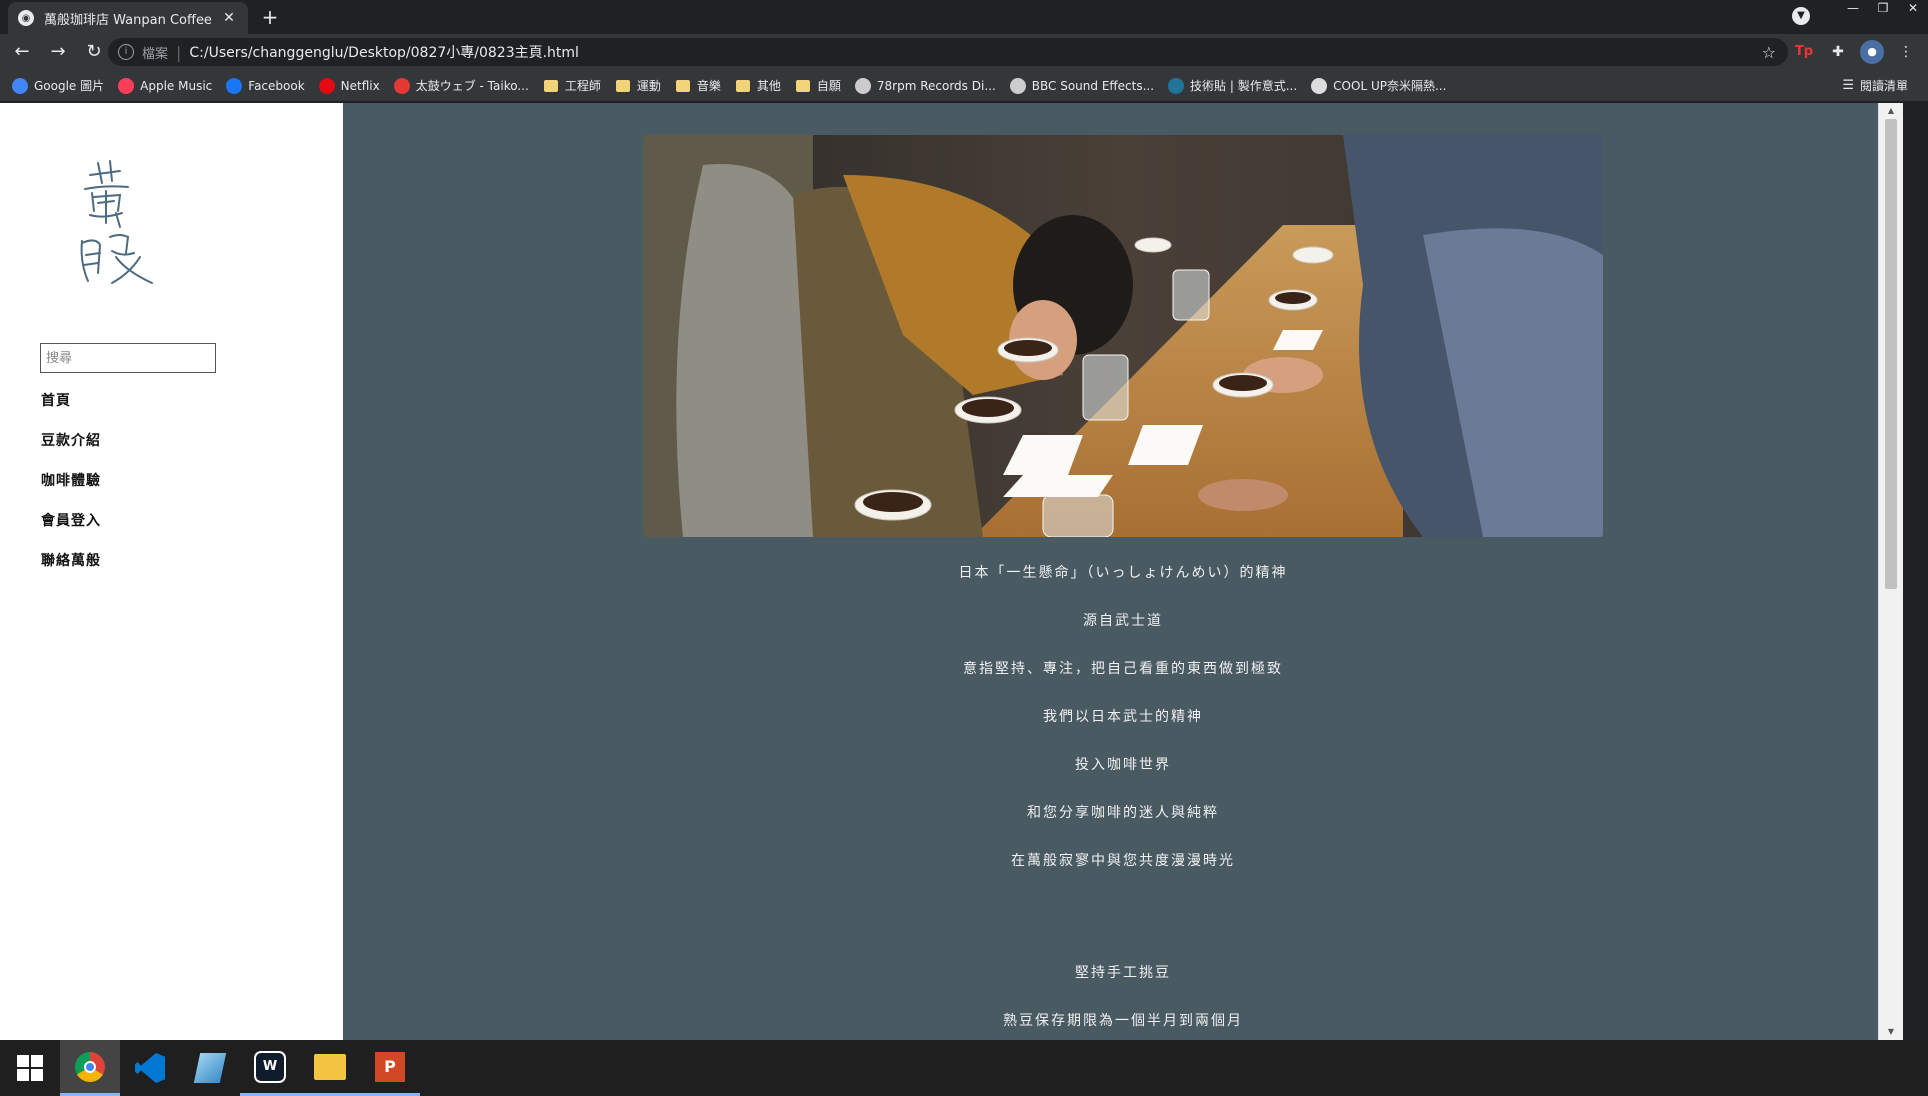 This screenshot has width=1928, height=1096. I want to click on coolup-icon, so click(1319, 85).